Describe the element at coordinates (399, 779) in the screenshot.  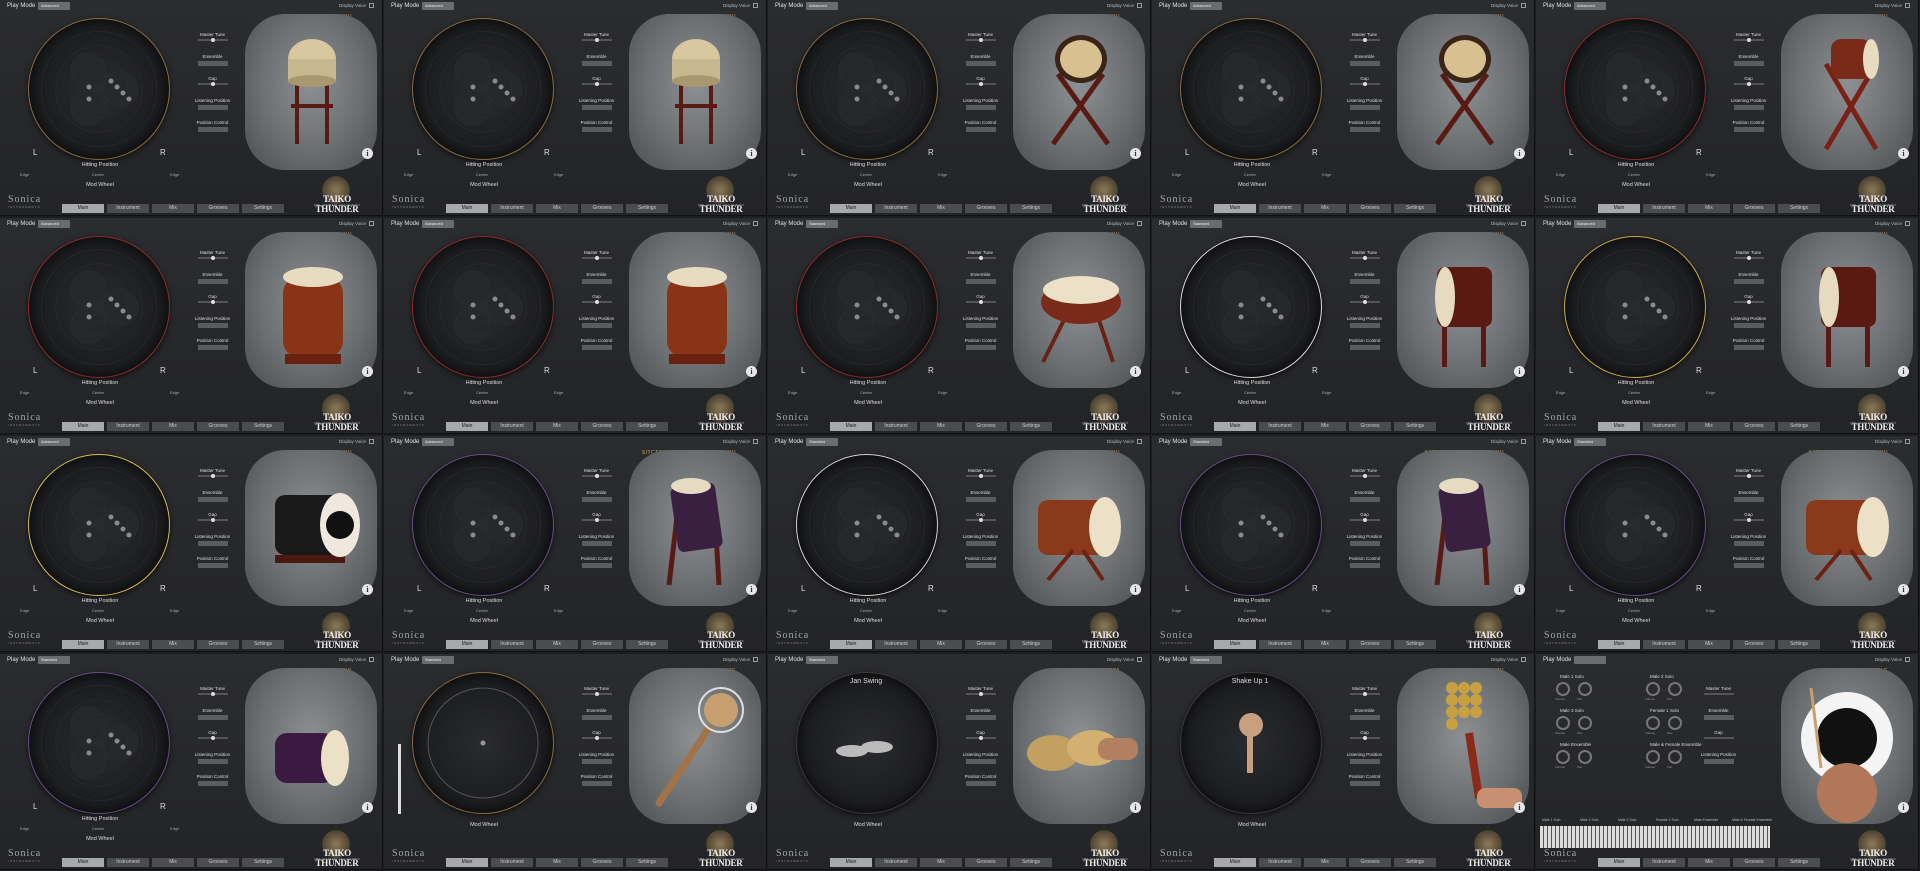
I see `vertical-slider` at that location.